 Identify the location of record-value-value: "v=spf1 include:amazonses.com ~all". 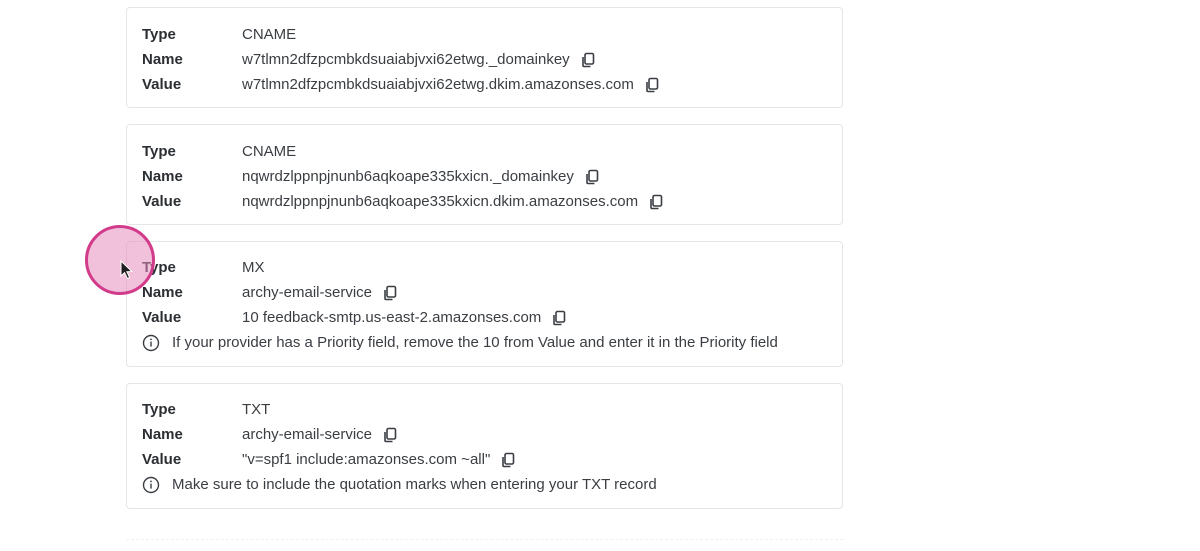
(366, 459).